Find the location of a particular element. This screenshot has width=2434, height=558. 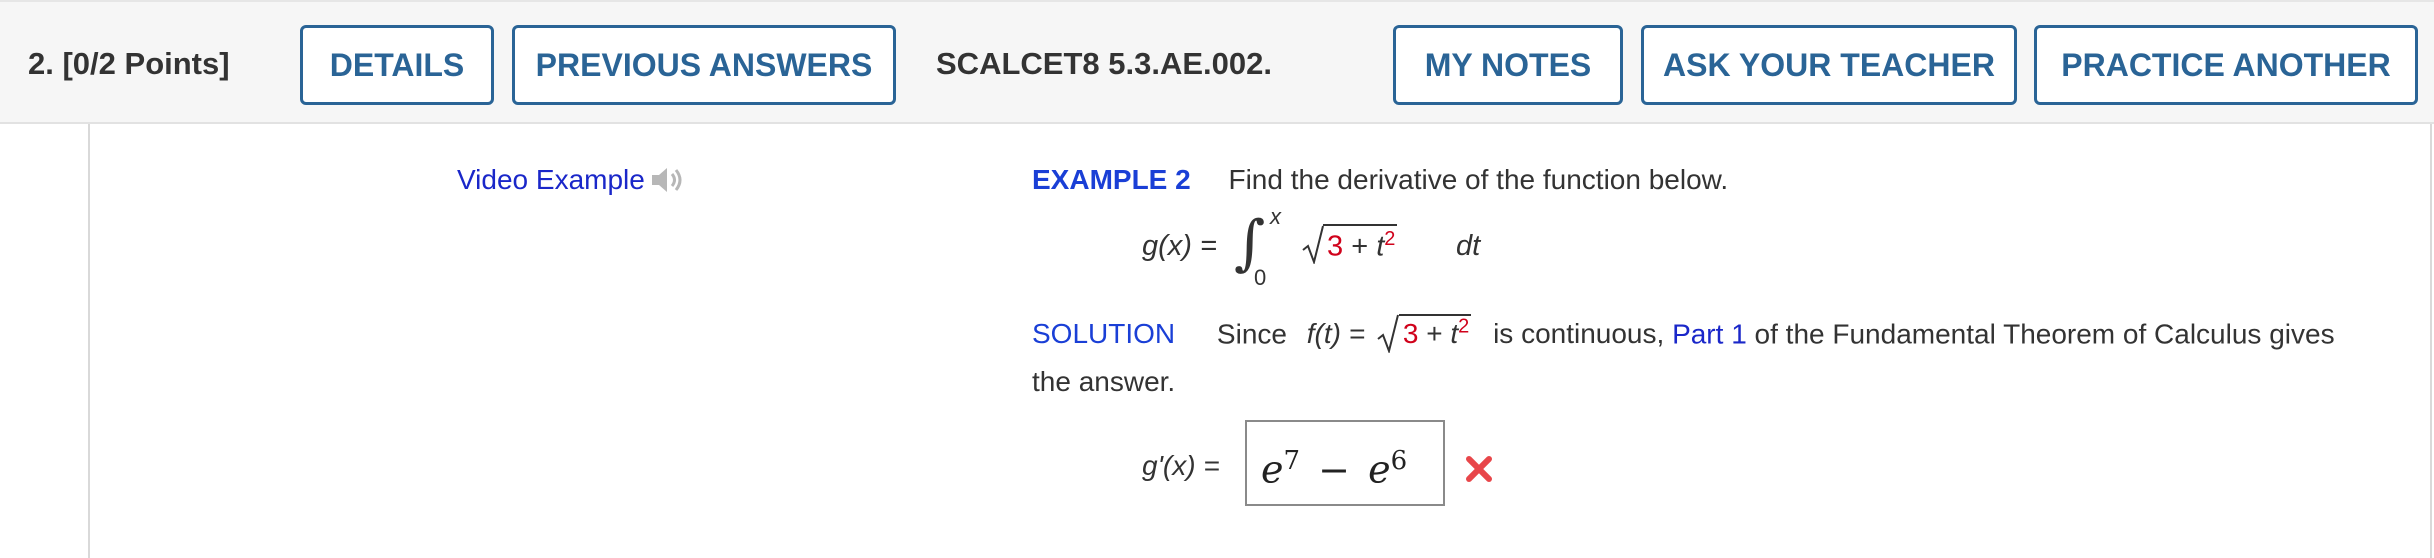

solution-text-middle: is continuous, is located at coordinates (1579, 334).